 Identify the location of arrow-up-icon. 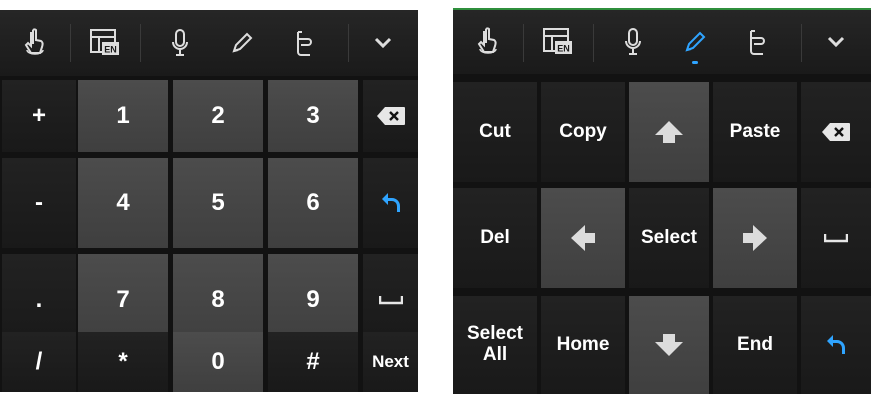
(669, 132).